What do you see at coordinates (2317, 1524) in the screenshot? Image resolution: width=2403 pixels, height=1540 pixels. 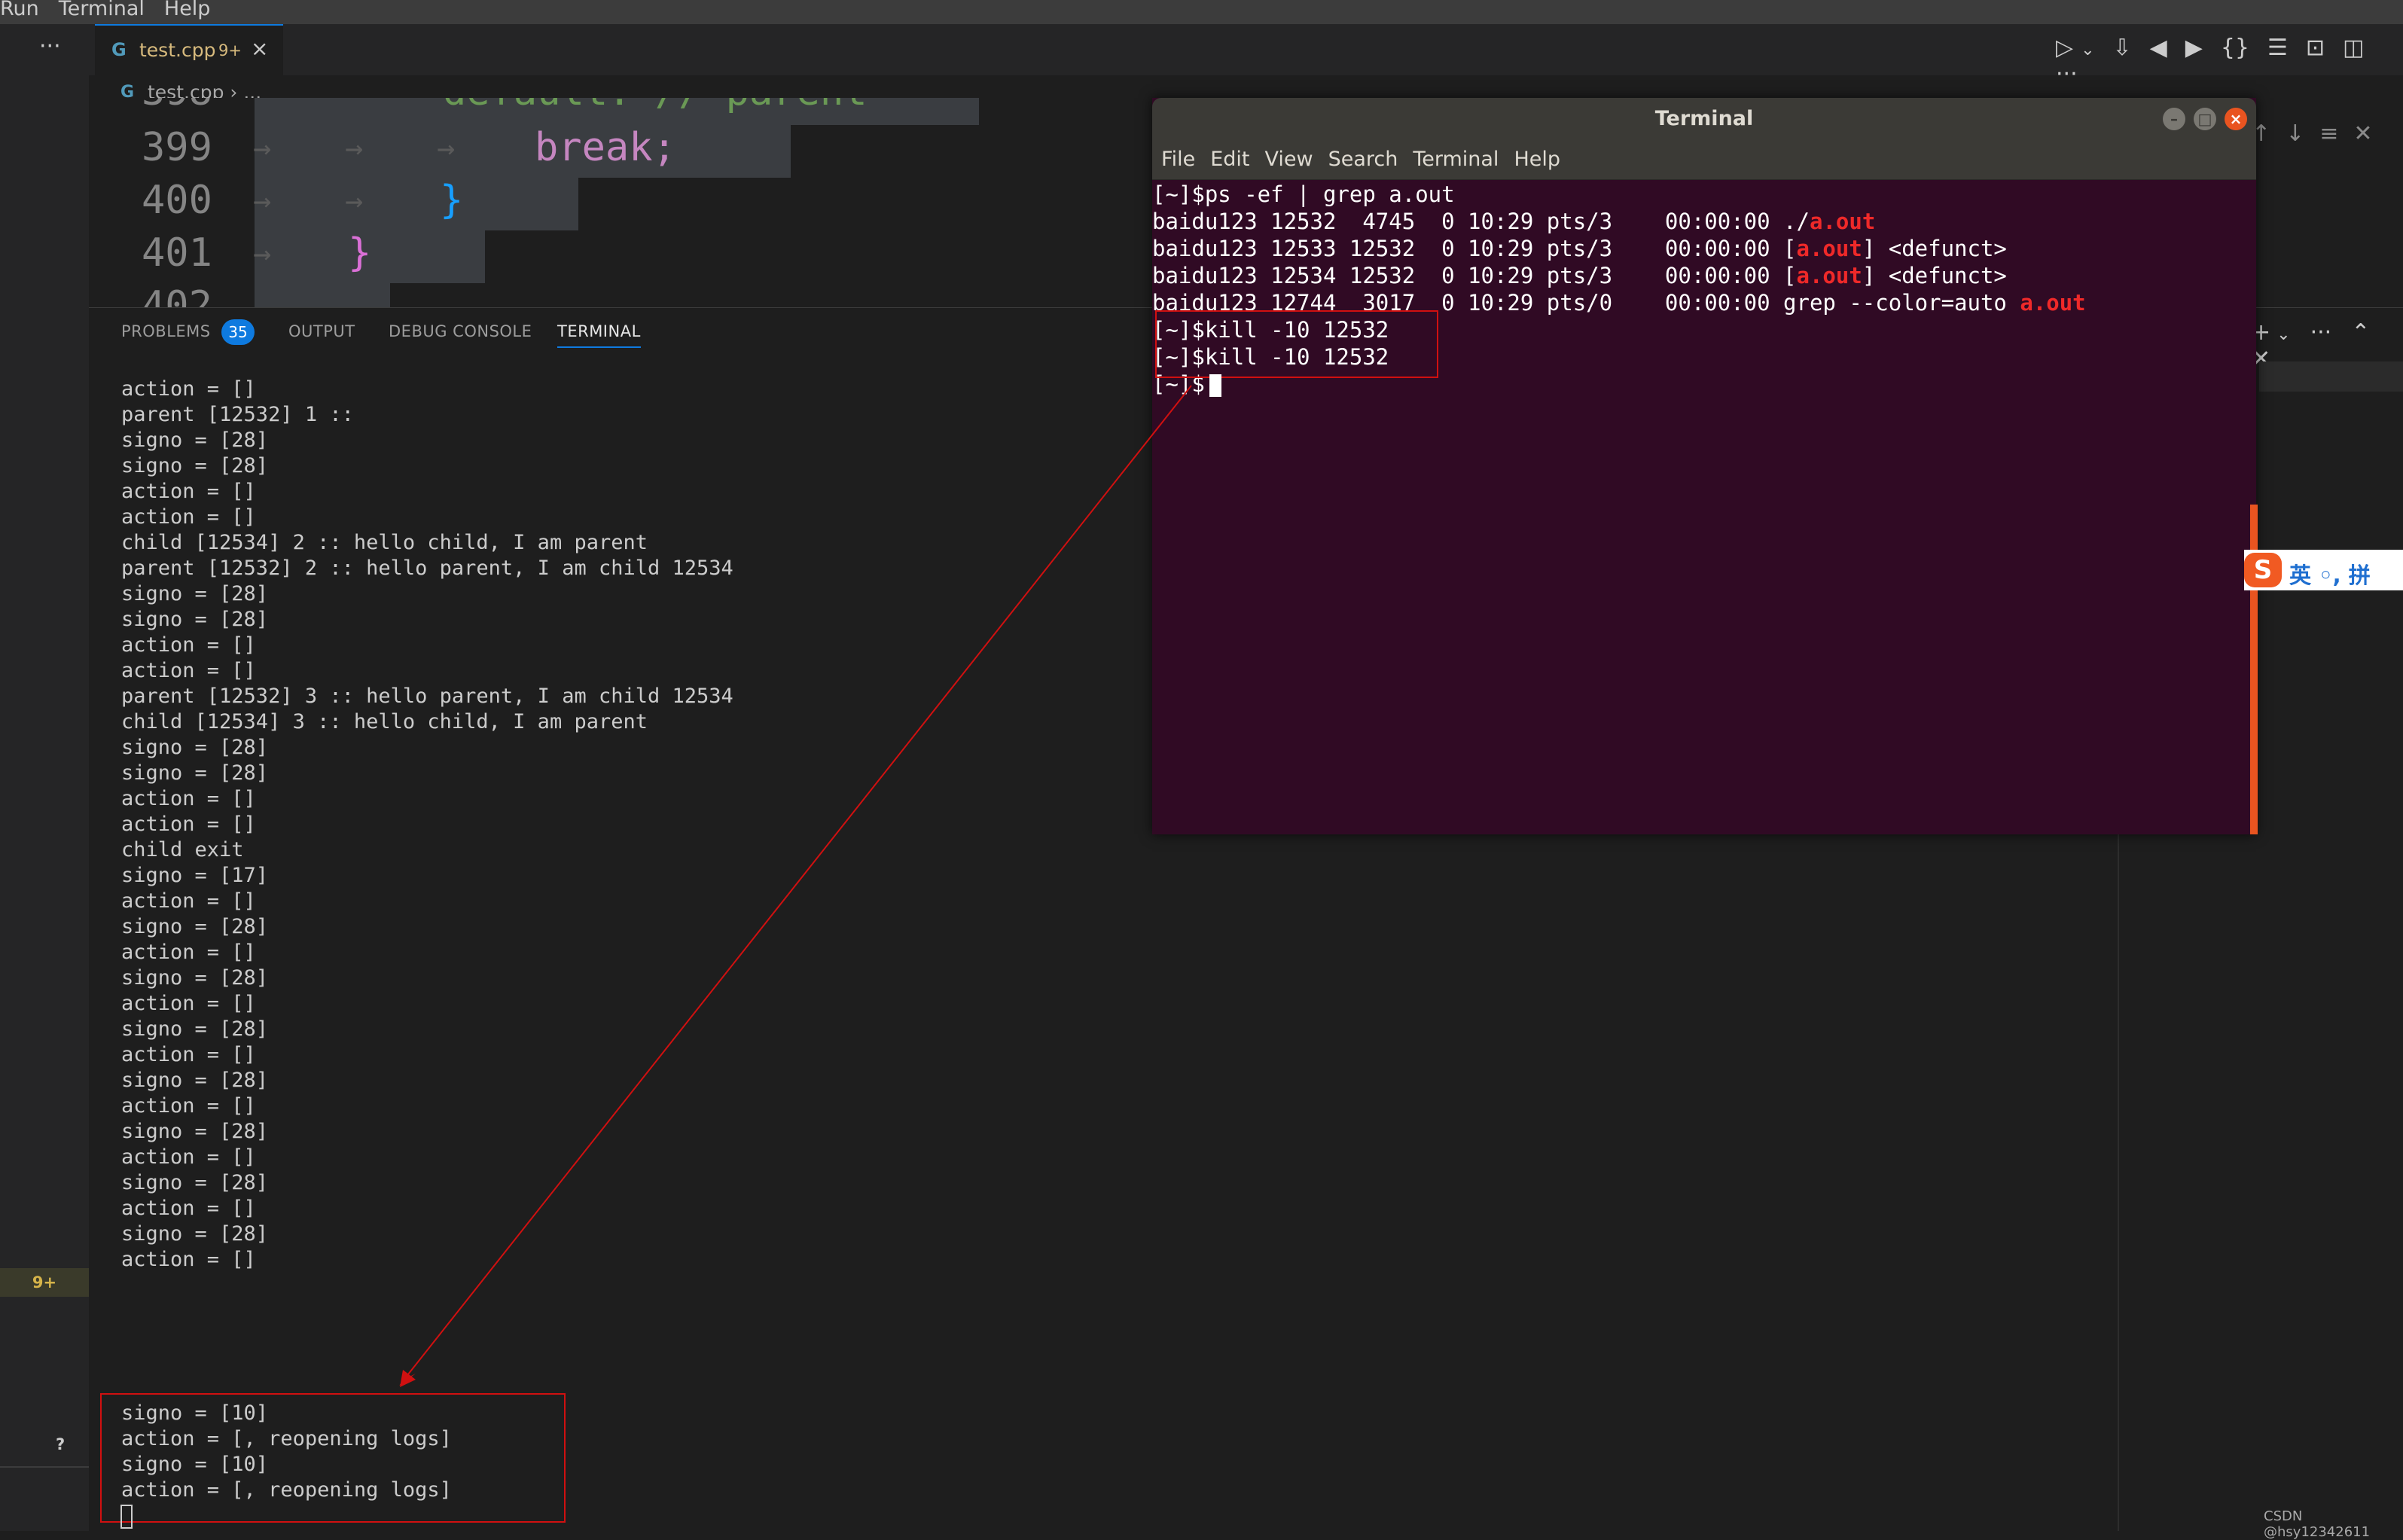 I see `watermark: CSDN @hsy12342611` at bounding box center [2317, 1524].